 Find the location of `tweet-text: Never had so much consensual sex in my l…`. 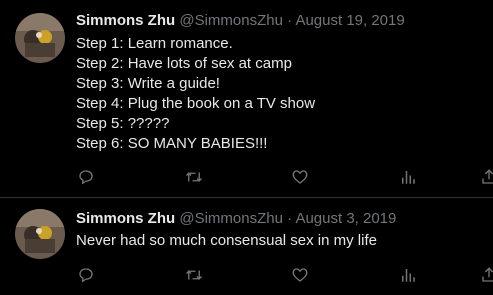

tweet-text: Never had so much consensual sex in my l… is located at coordinates (281, 241).